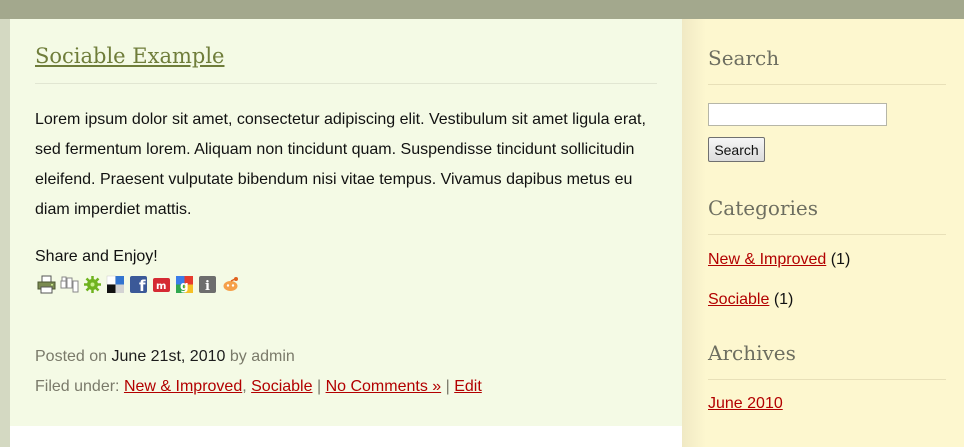  What do you see at coordinates (827, 379) in the screenshot?
I see `archives-heading-divider` at bounding box center [827, 379].